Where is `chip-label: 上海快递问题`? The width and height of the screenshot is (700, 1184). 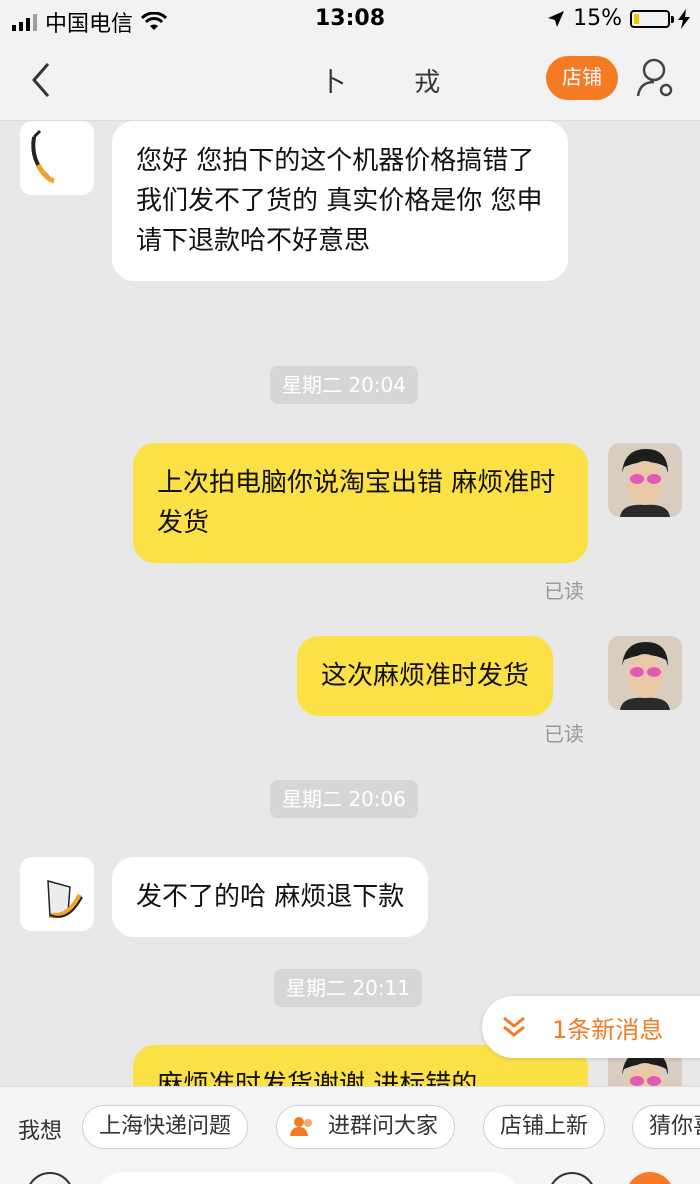
chip-label: 上海快递问题 is located at coordinates (165, 1126).